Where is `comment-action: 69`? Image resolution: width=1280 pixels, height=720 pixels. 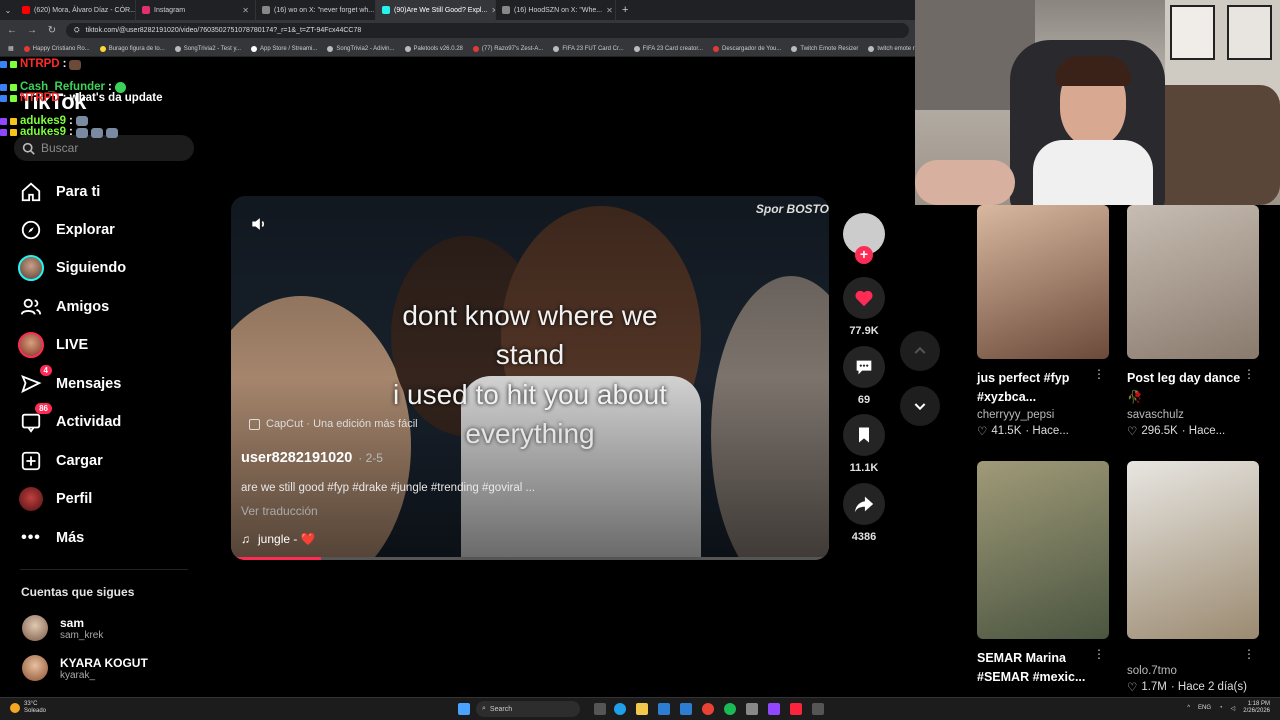 comment-action: 69 is located at coordinates (864, 376).